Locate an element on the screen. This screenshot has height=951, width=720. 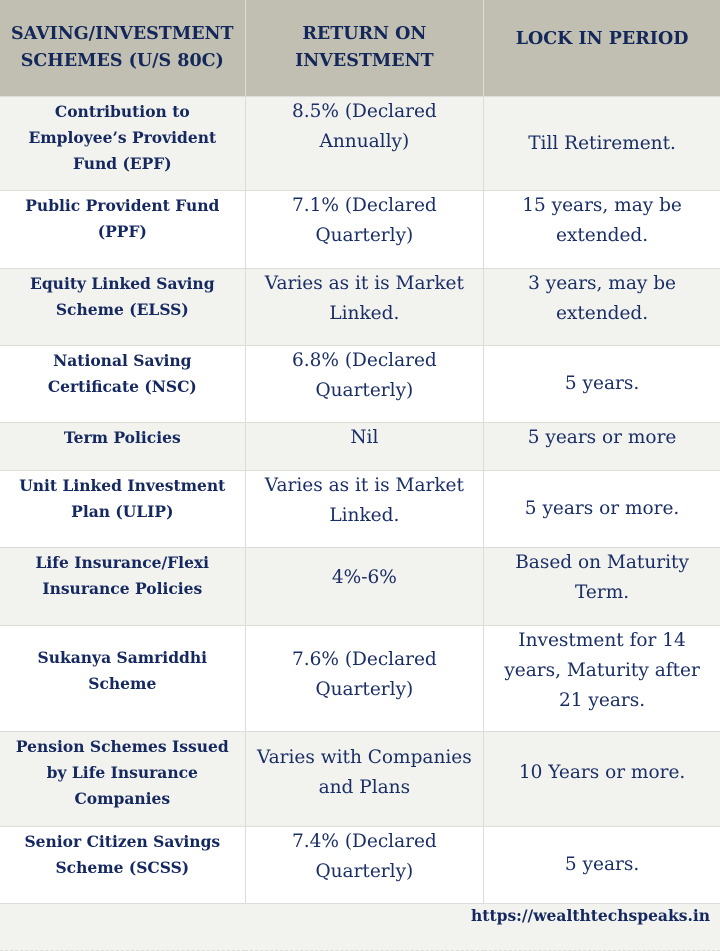
scheme-cell: Equity Linked Saving Scheme (ELSS) is located at coordinates (123, 307).